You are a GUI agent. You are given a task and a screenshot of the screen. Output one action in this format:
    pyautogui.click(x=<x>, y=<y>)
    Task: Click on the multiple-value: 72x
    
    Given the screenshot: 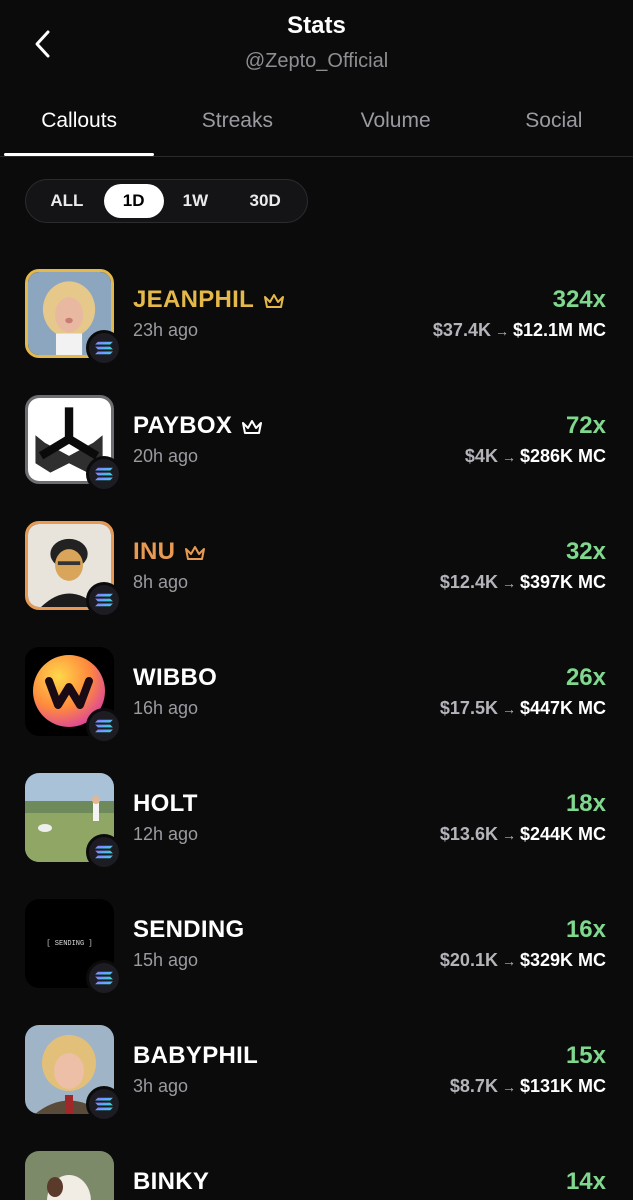 What is the action you would take?
    pyautogui.click(x=585, y=425)
    